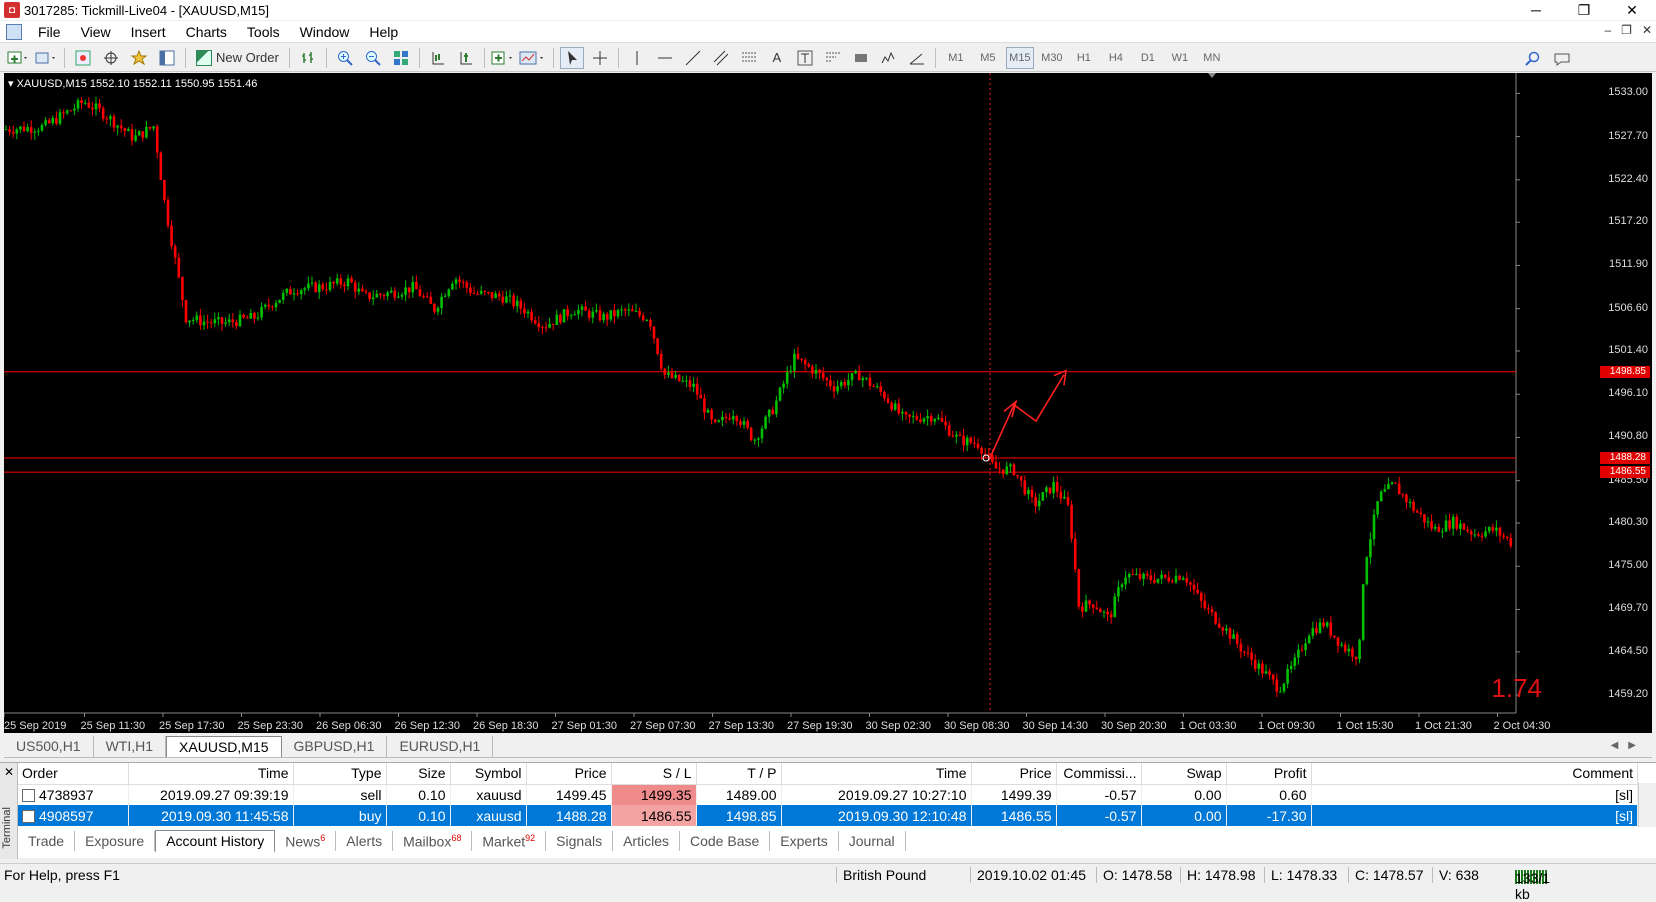 This screenshot has width=1656, height=902. I want to click on time-tick-label: 25 Sep 17:30, so click(192, 726).